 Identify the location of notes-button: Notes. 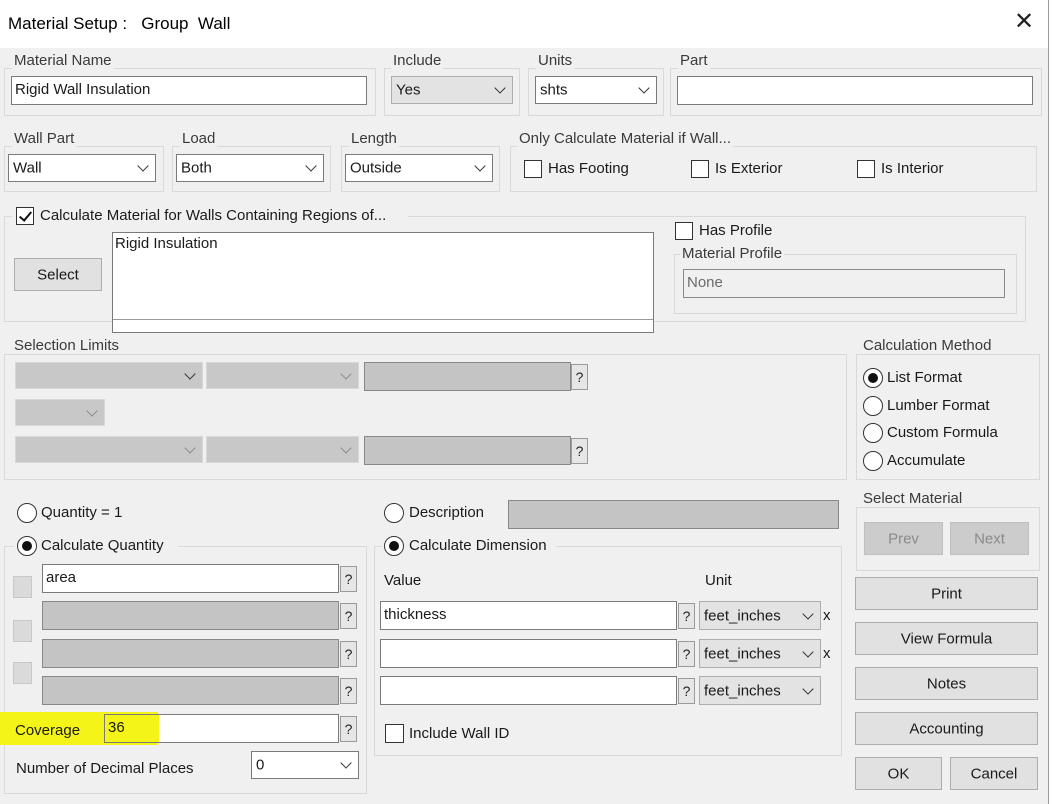
(946, 683).